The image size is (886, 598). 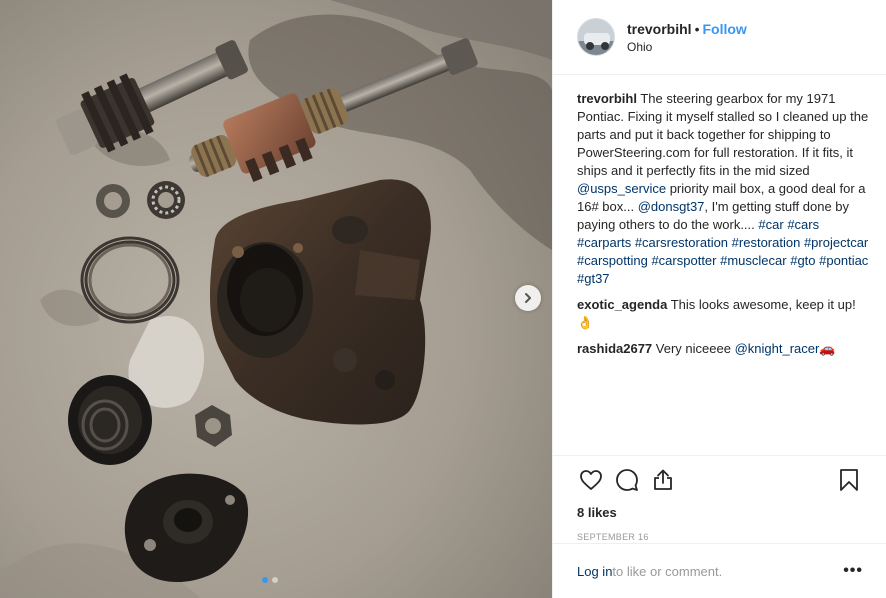 I want to click on save-button, so click(x=849, y=480).